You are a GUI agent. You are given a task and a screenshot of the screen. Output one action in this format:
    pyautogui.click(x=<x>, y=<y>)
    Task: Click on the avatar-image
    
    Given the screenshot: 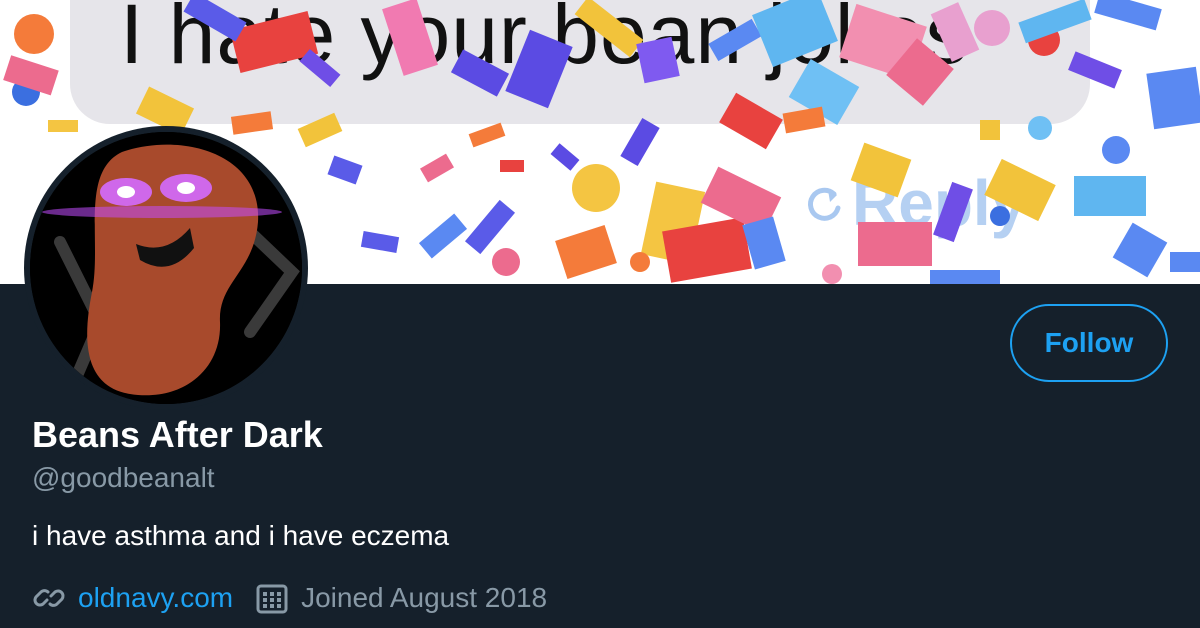 What is the action you would take?
    pyautogui.click(x=166, y=268)
    